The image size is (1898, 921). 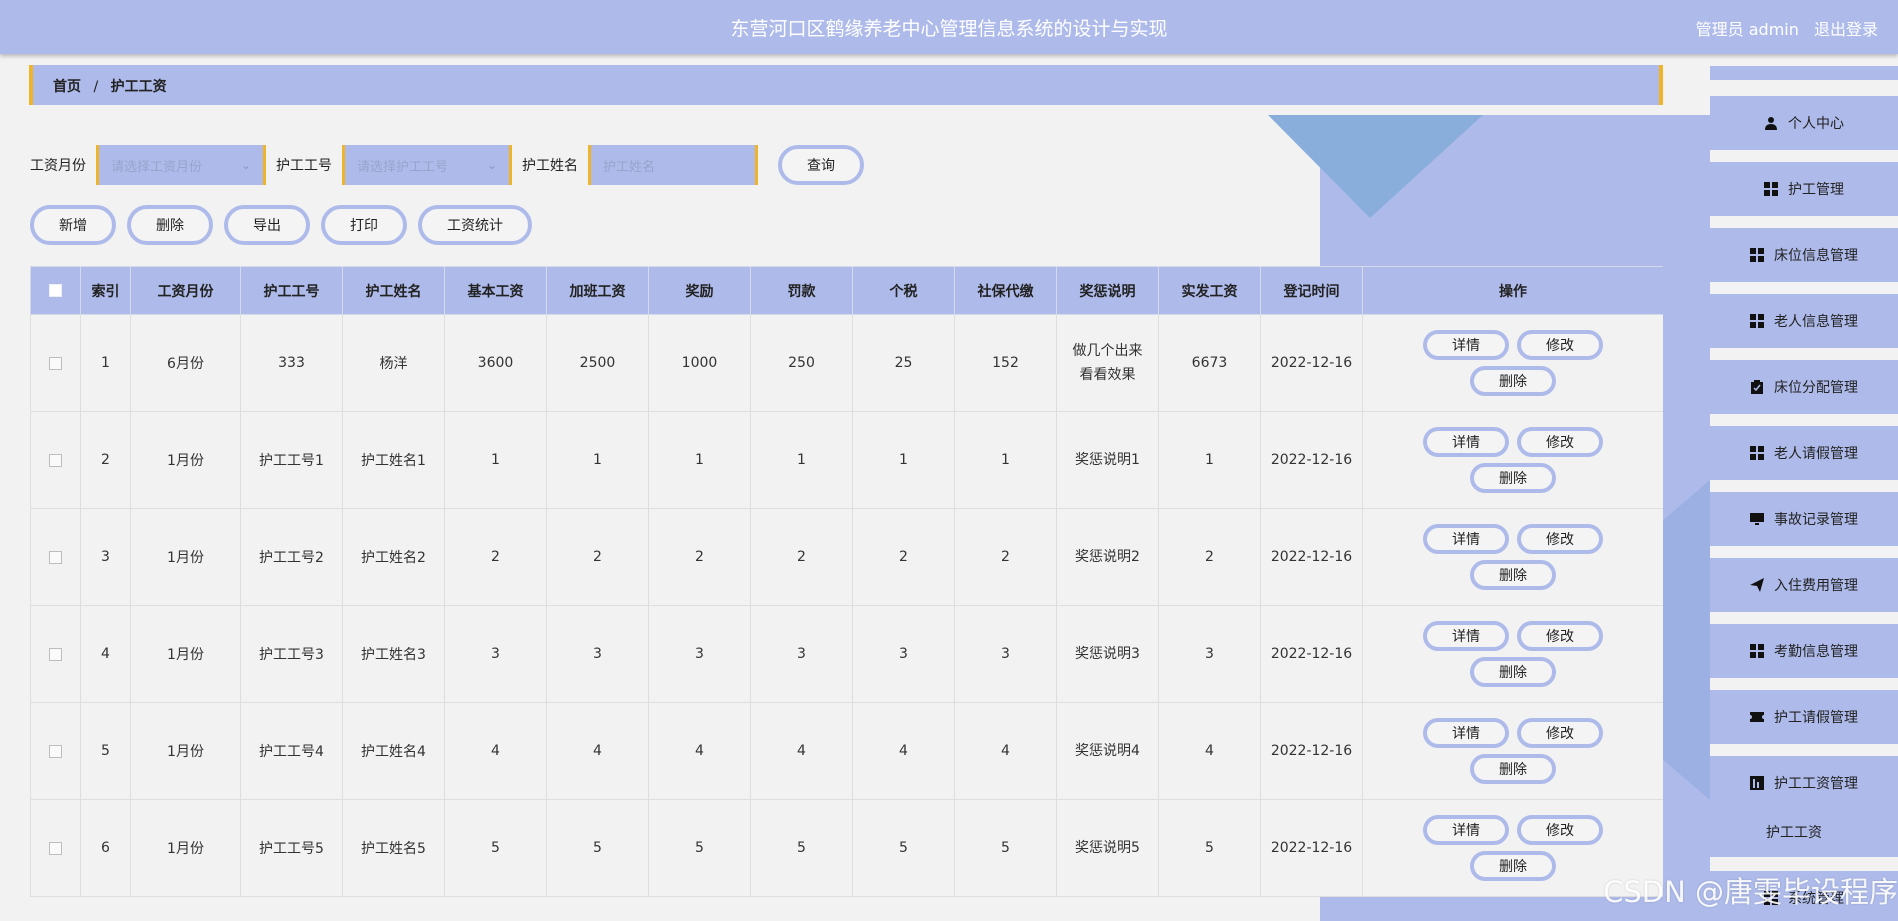 I want to click on sidebar-item: 入住费用管理, so click(x=1804, y=585).